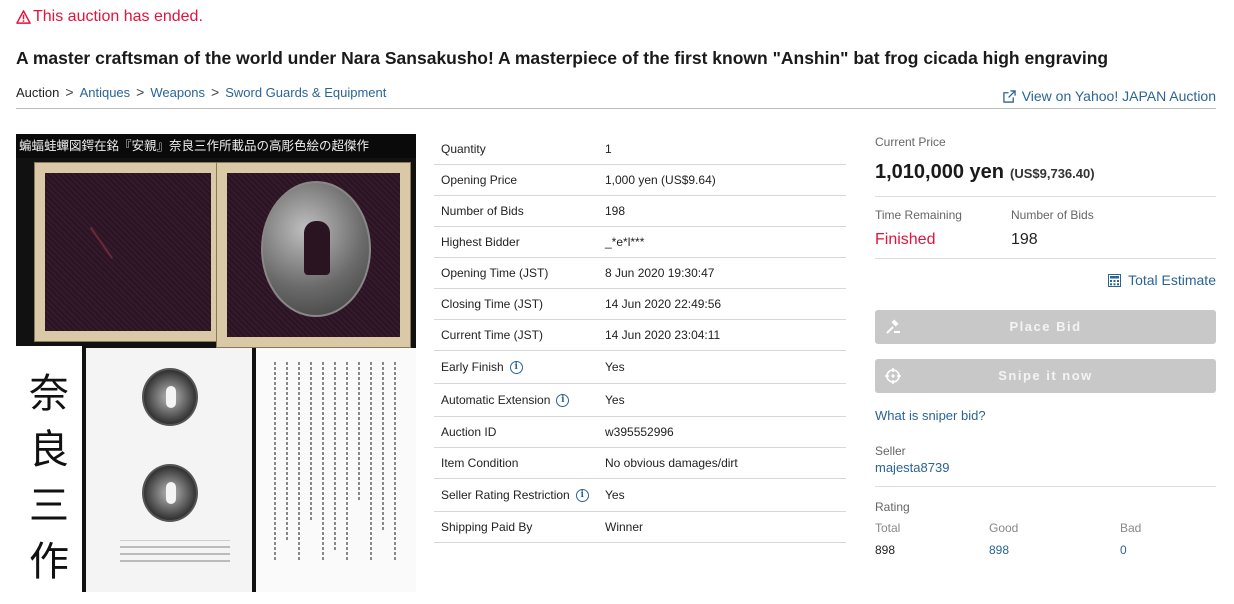  What do you see at coordinates (118, 16) in the screenshot?
I see `auction-ended-text: This auction has ended.` at bounding box center [118, 16].